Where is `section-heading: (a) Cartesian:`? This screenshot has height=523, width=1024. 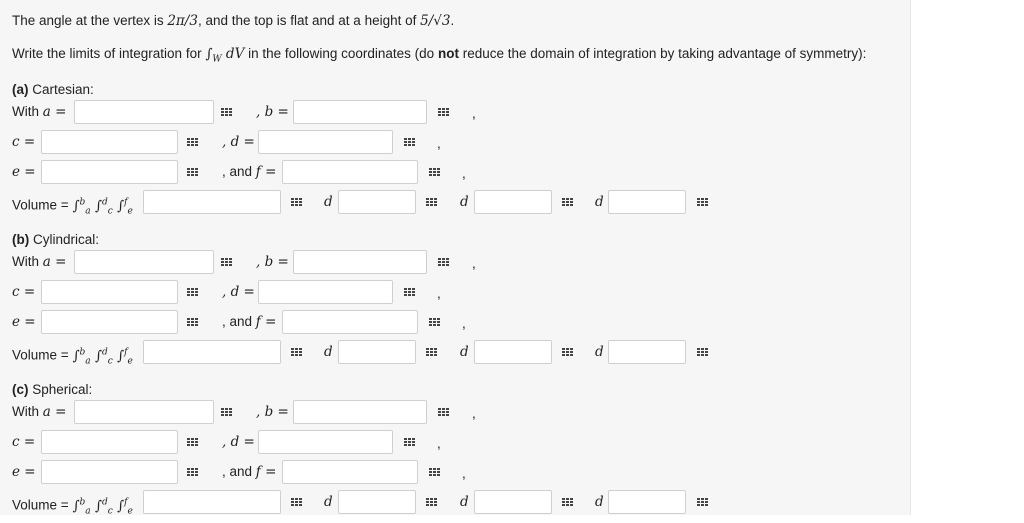
section-heading: (a) Cartesian: is located at coordinates (53, 89).